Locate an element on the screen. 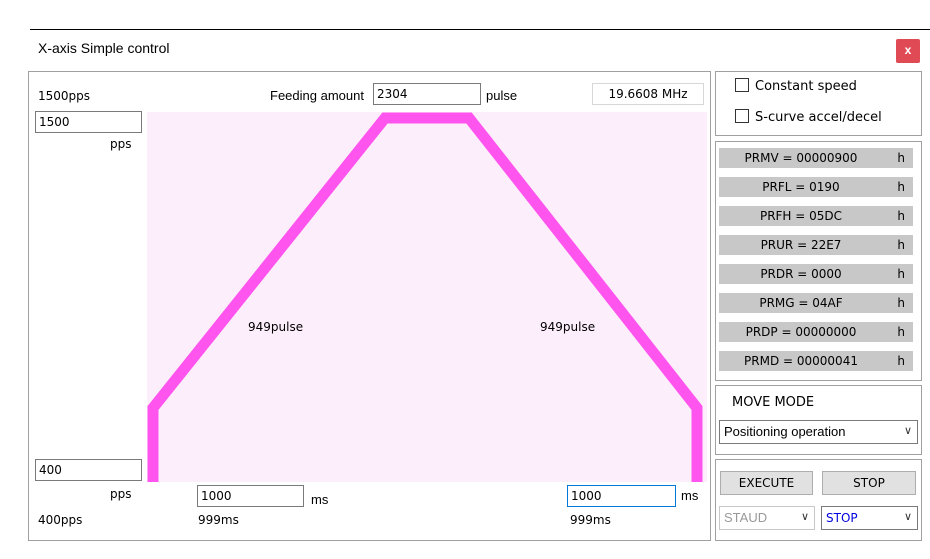 Image resolution: width=930 pixels, height=559 pixels. s-curve-checkbox: S-curve accel/decel is located at coordinates (808, 118).